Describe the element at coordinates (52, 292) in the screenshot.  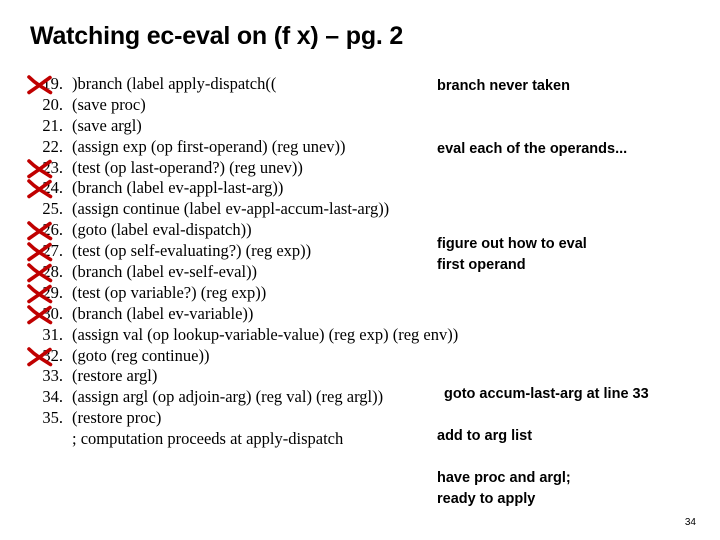
I see `code-line-number: 29.` at that location.